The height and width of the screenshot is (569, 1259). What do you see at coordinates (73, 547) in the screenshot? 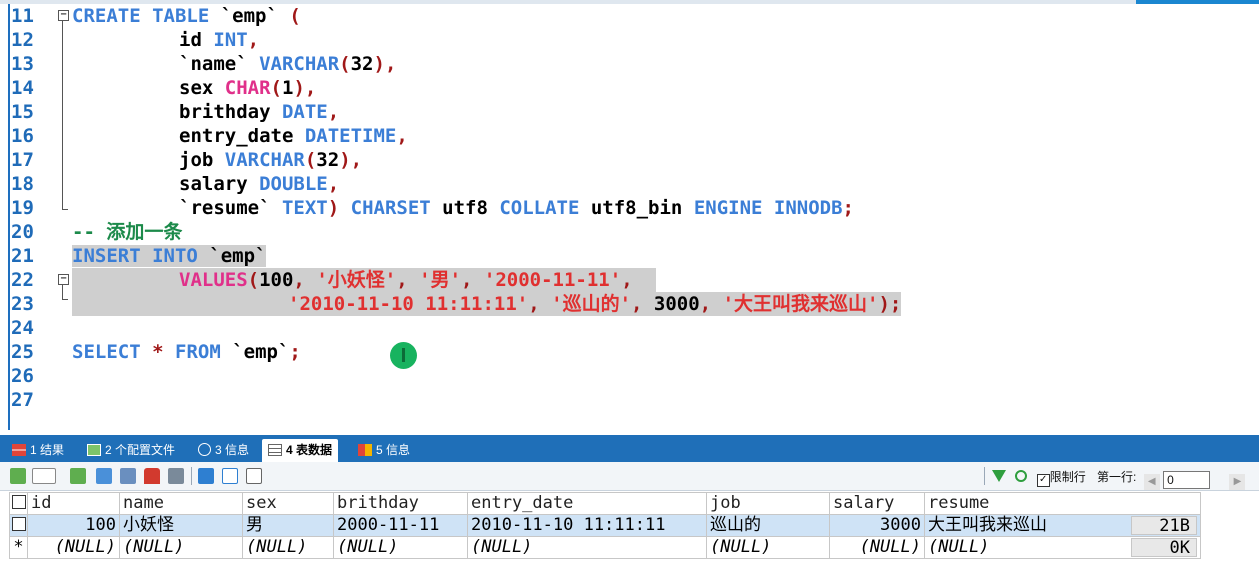
I see `cell-id: (NULL)` at bounding box center [73, 547].